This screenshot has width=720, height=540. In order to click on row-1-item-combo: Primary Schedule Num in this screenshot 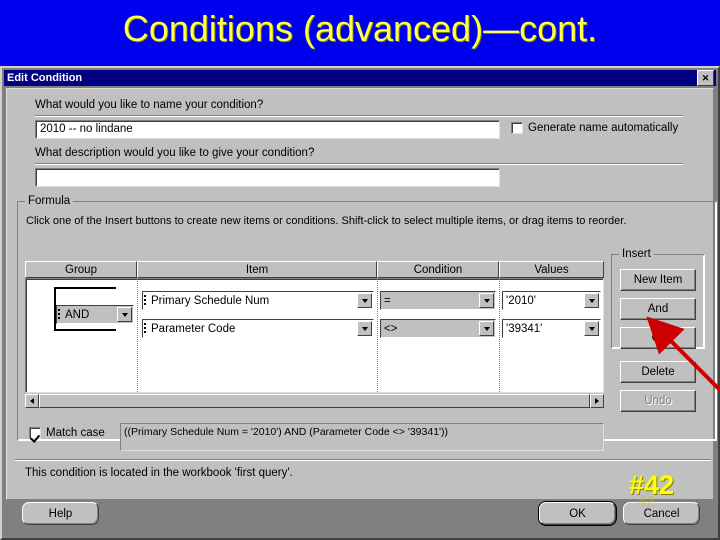, I will do `click(258, 300)`.